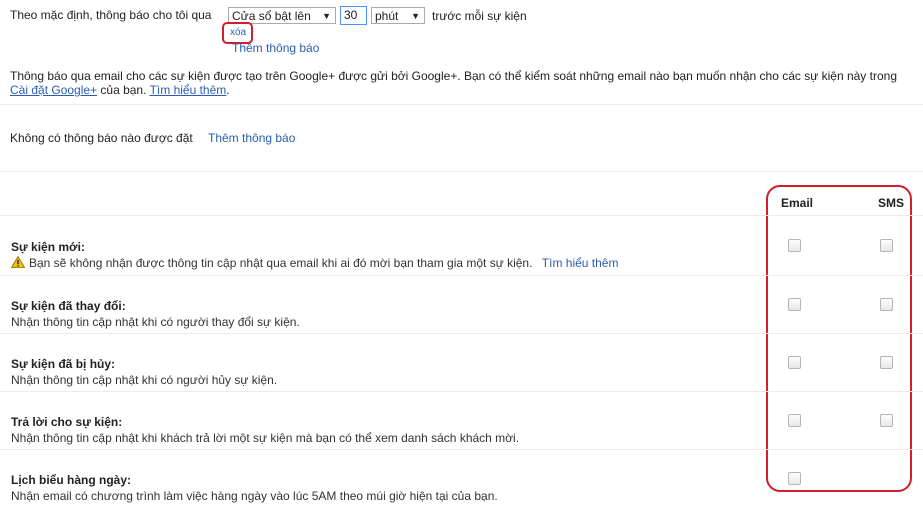 The height and width of the screenshot is (509, 923). What do you see at coordinates (53, 90) in the screenshot?
I see `google-plus-settings-link: Cài đặt Google+` at bounding box center [53, 90].